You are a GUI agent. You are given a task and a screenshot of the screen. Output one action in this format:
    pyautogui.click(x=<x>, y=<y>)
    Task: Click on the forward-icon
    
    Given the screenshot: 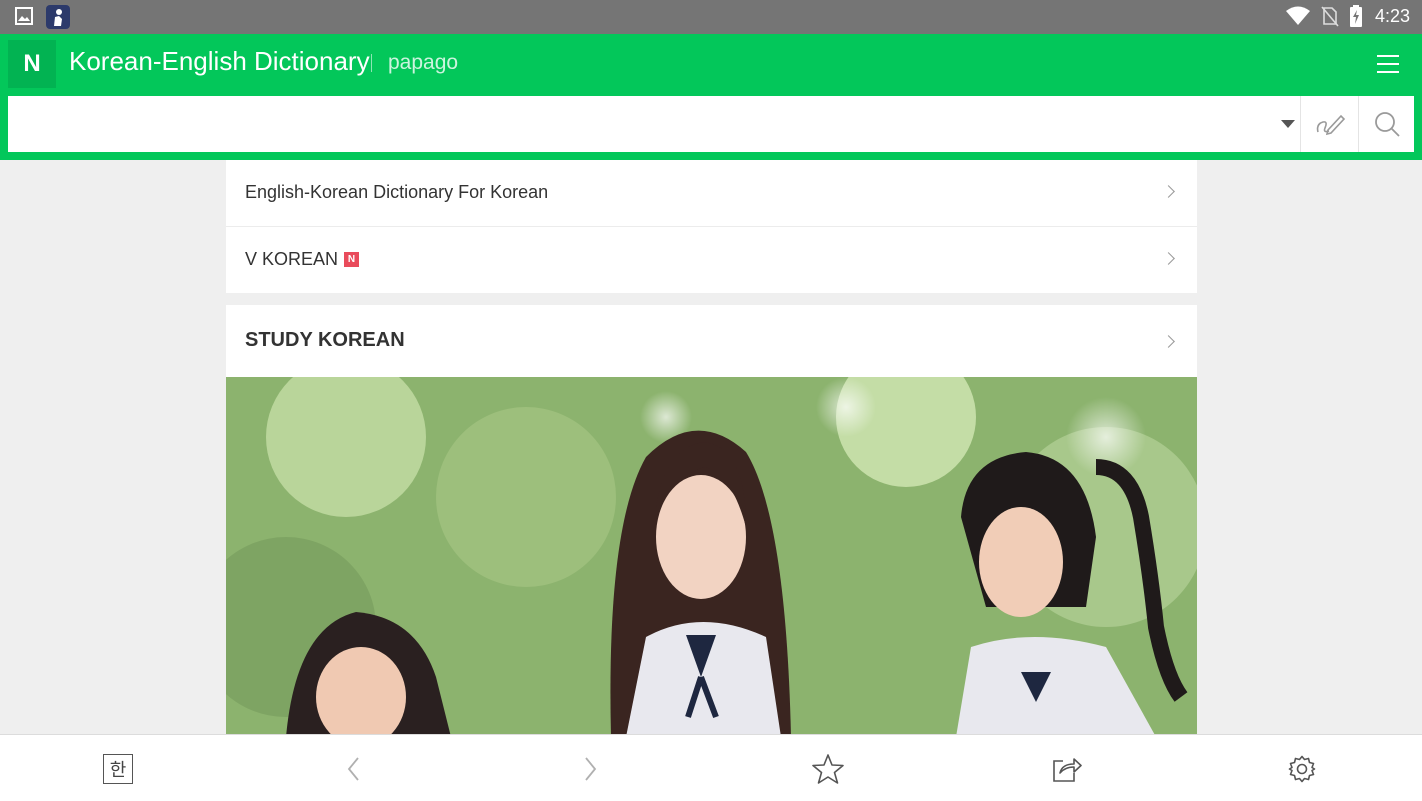 What is the action you would take?
    pyautogui.click(x=591, y=769)
    